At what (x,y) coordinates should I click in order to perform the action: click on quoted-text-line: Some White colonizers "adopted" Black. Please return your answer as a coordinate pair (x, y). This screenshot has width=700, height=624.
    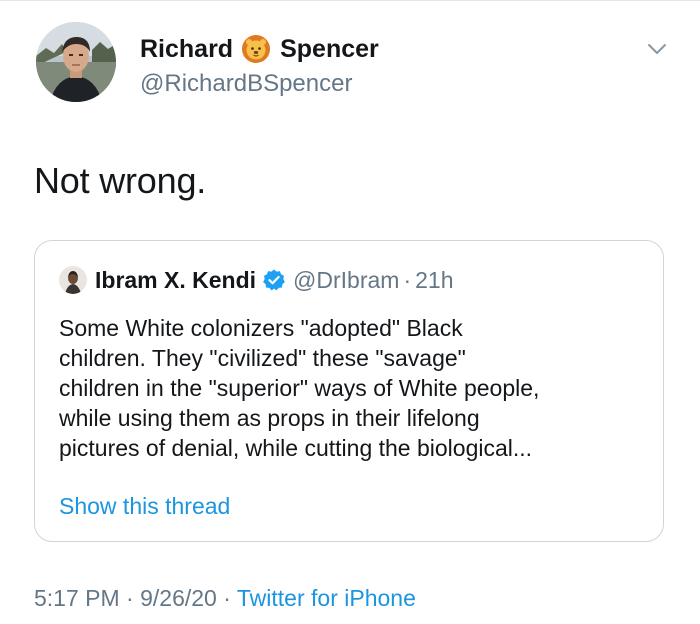
    Looking at the image, I should click on (261, 328).